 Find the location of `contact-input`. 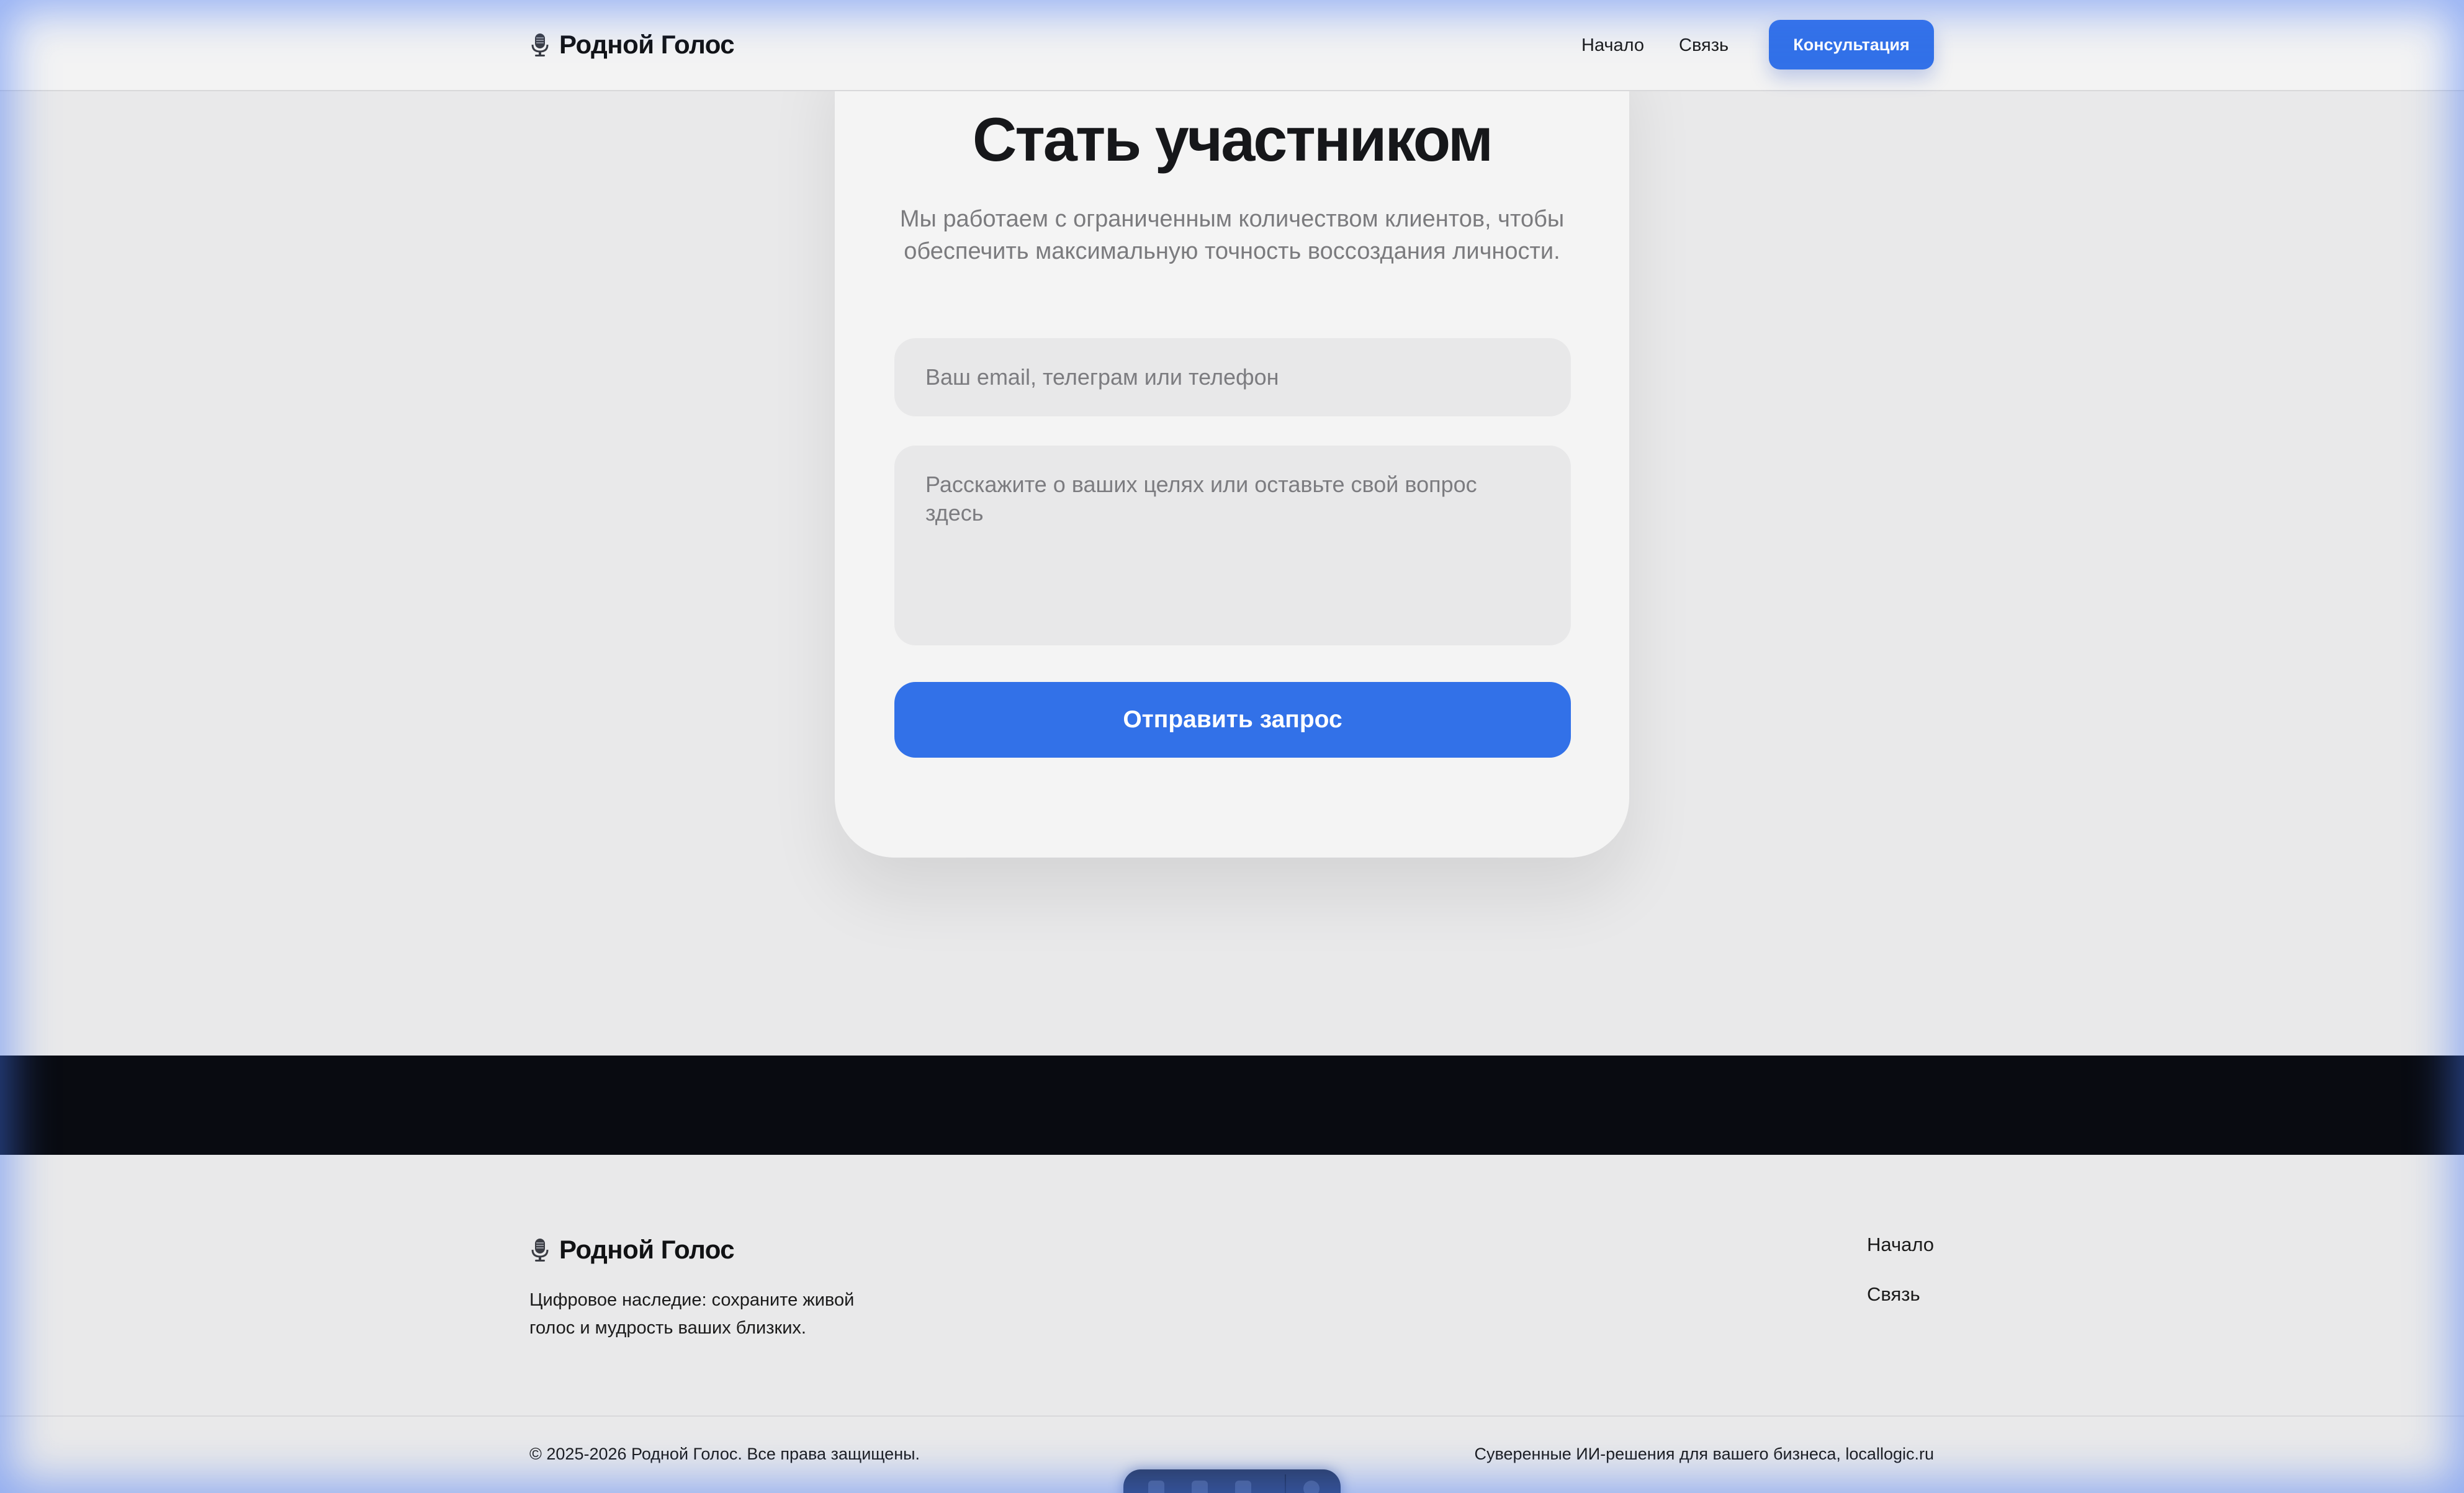

contact-input is located at coordinates (1232, 377).